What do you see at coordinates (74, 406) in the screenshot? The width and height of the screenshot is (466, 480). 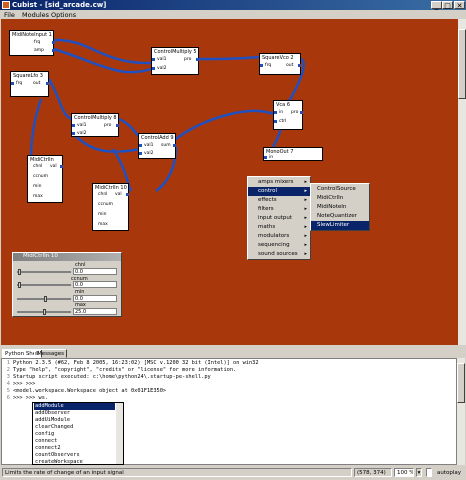 I see `autocomplete-item: addModule` at bounding box center [74, 406].